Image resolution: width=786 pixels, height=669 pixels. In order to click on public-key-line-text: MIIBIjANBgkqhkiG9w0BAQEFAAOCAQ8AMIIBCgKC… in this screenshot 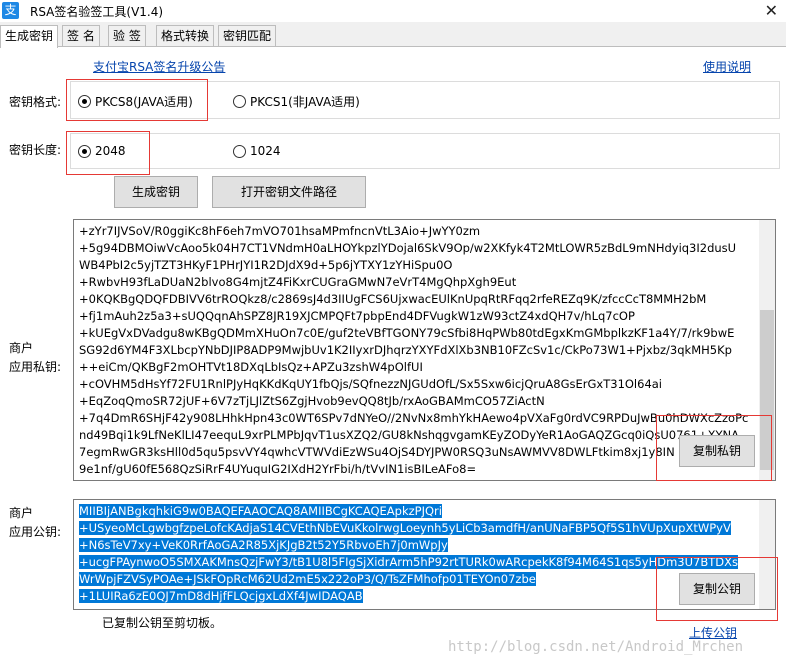, I will do `click(260, 511)`.